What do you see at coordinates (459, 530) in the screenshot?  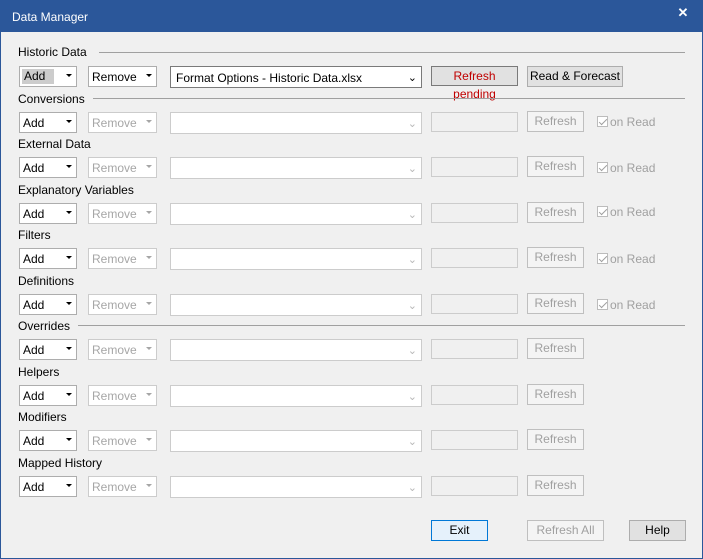 I see `exit-button: Exit` at bounding box center [459, 530].